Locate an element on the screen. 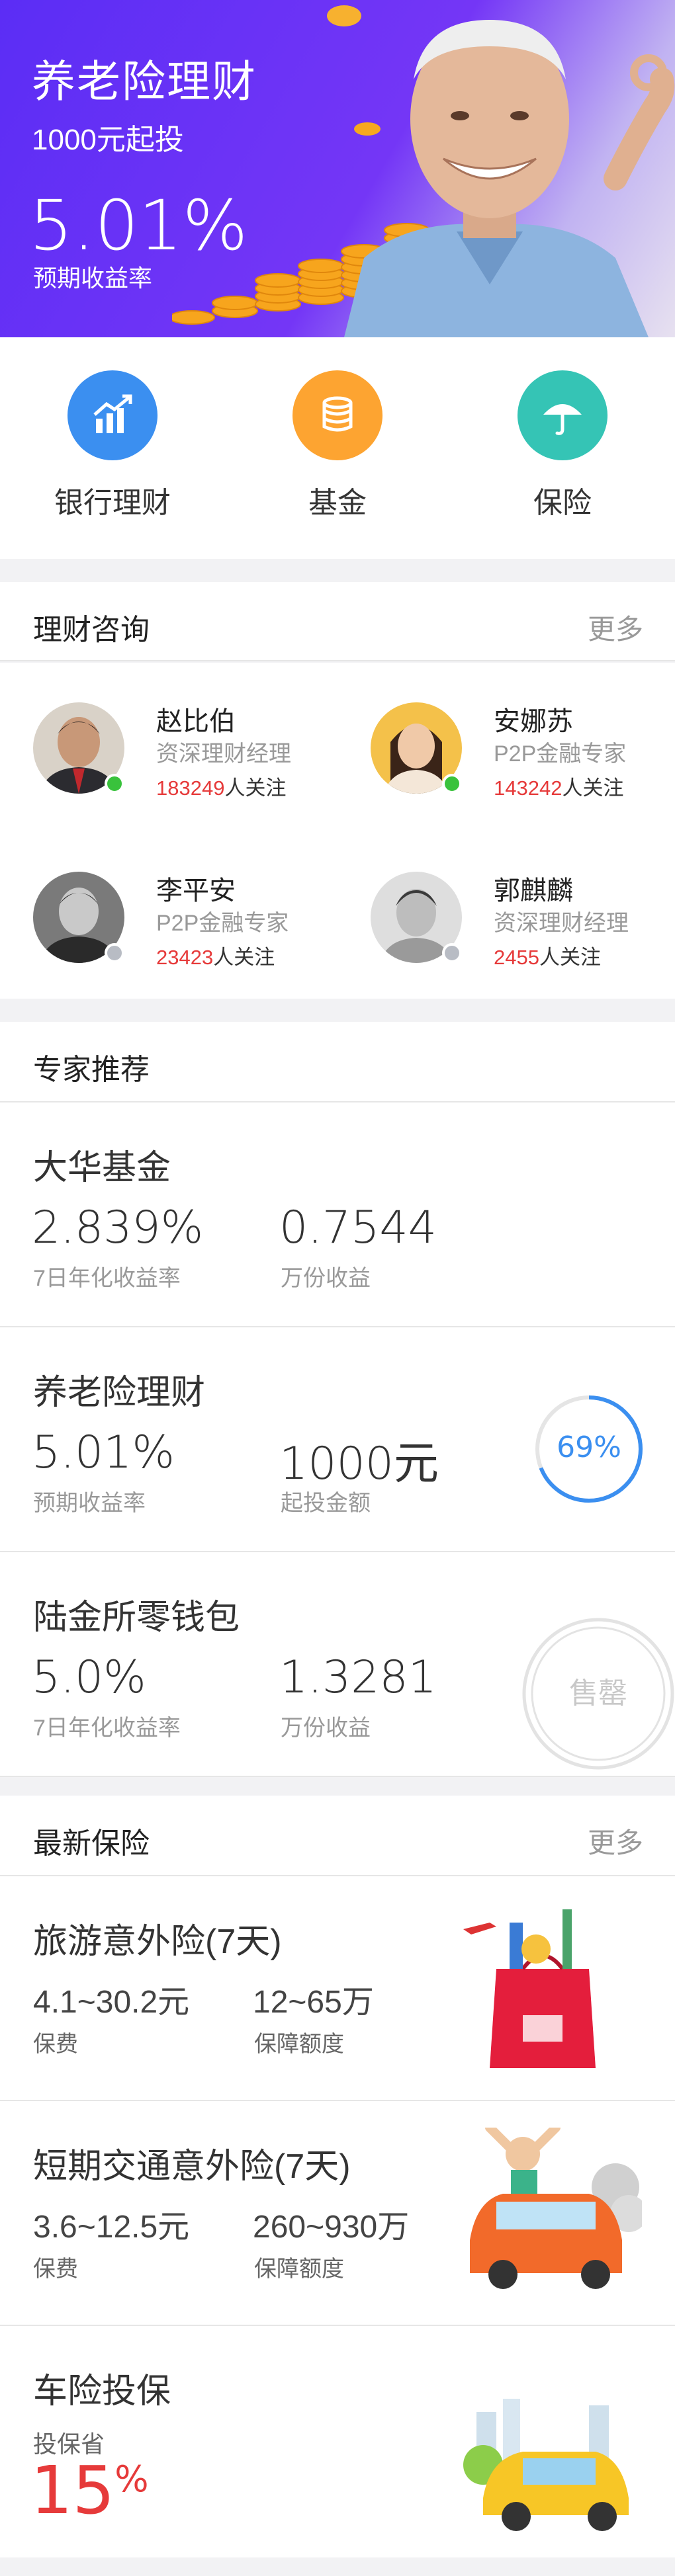  insurance-more-link: 更多 is located at coordinates (615, 1841).